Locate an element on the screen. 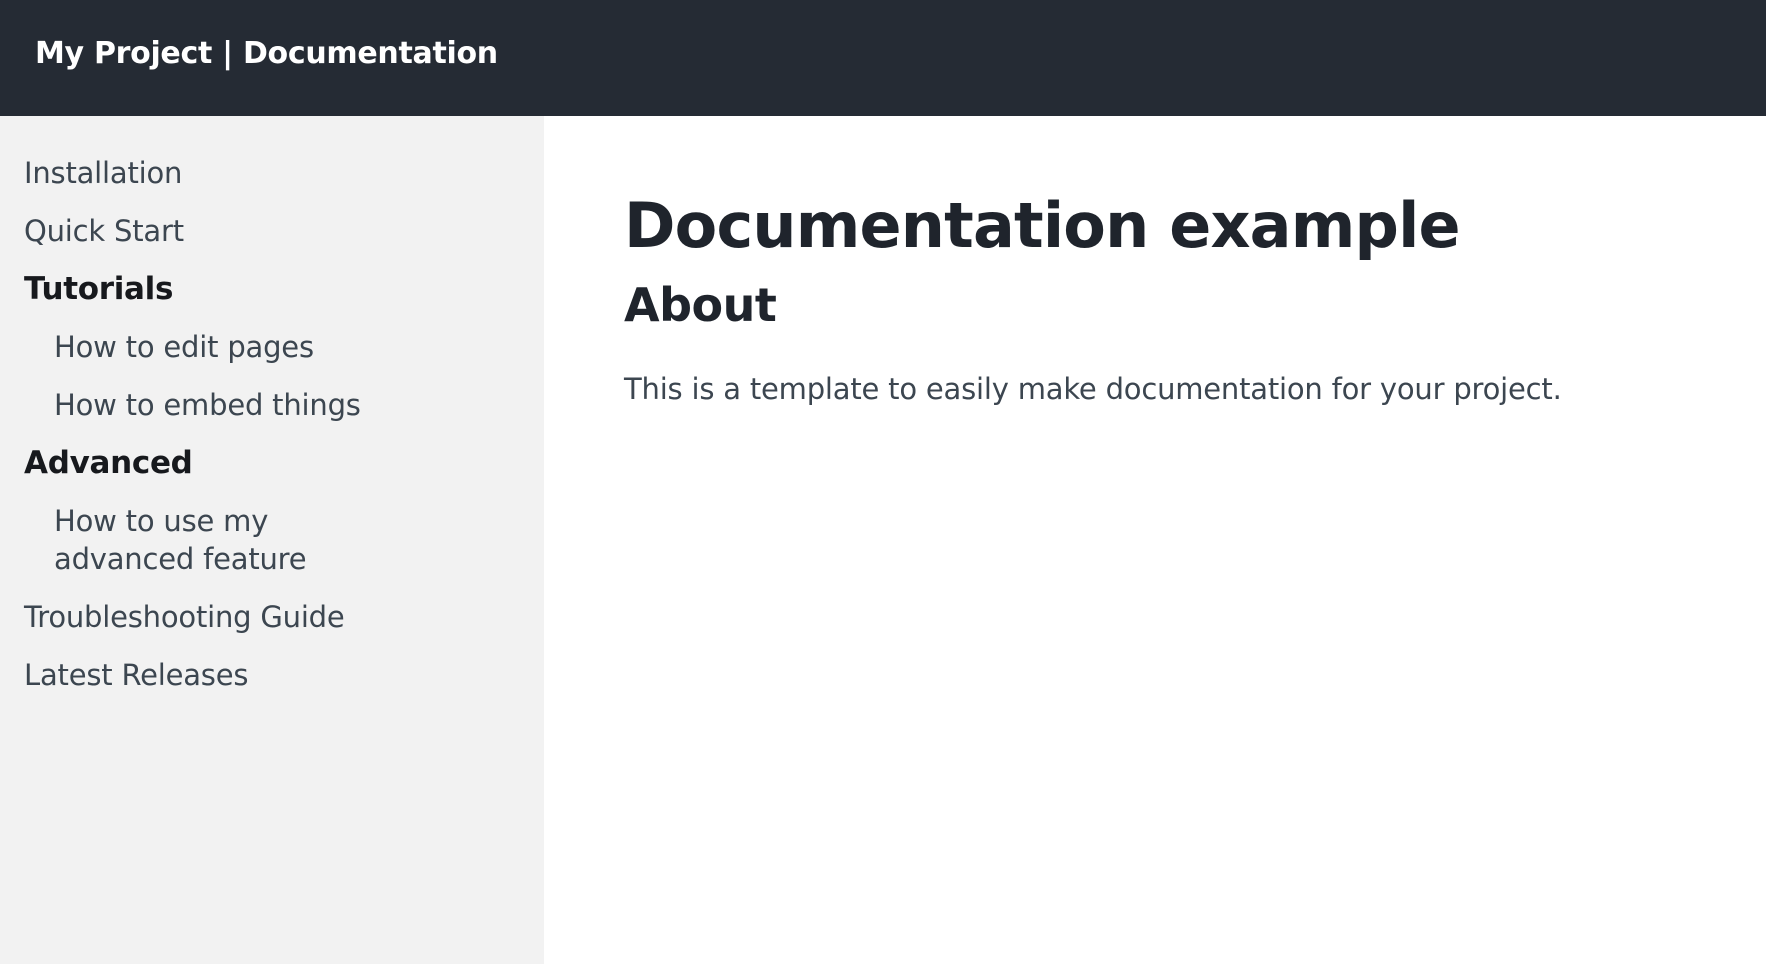  sidebar-item-quick-start: Quick Start is located at coordinates (284, 231).